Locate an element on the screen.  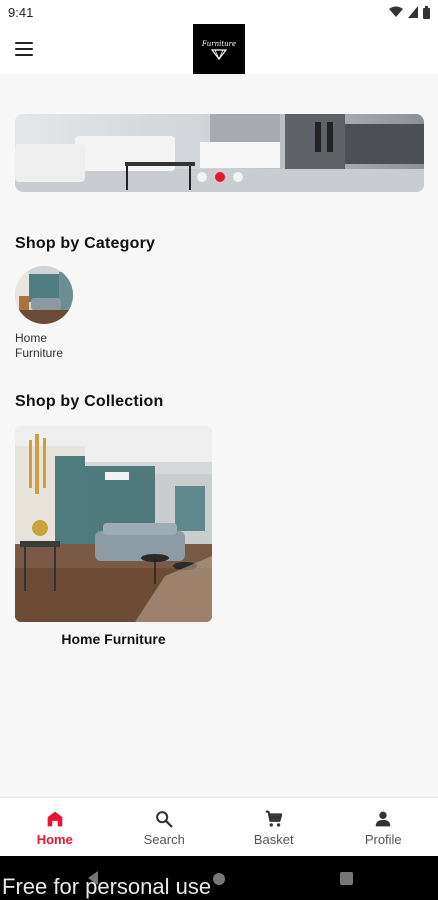
home-button-icon is located at coordinates (219, 879).